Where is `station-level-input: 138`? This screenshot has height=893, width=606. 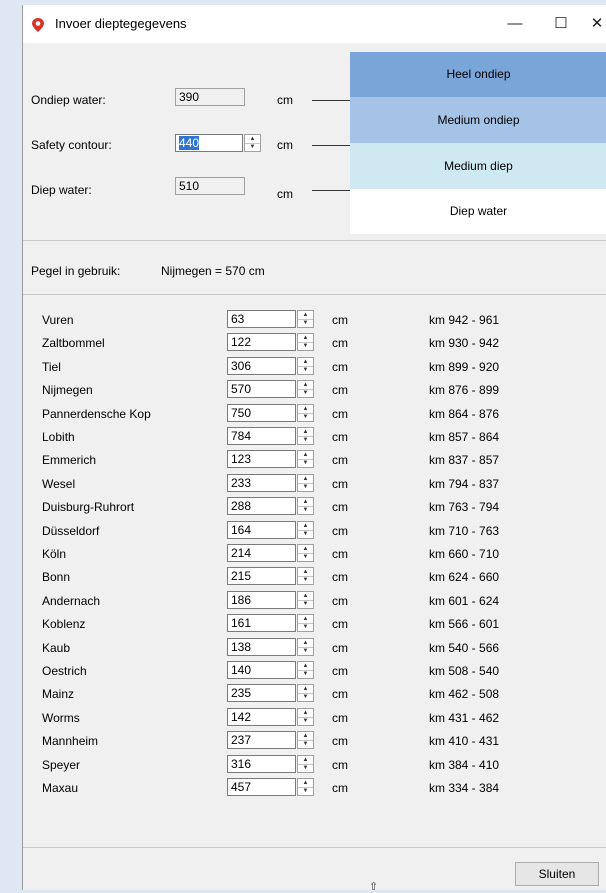 station-level-input: 138 is located at coordinates (261, 646).